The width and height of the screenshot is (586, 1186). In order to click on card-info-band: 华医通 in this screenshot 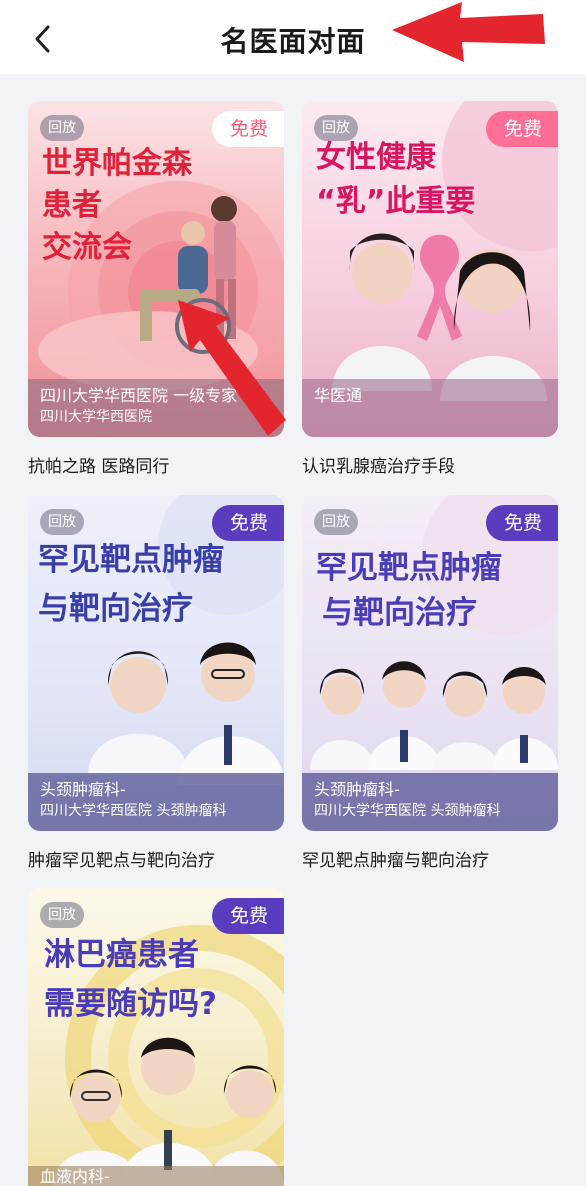, I will do `click(430, 408)`.